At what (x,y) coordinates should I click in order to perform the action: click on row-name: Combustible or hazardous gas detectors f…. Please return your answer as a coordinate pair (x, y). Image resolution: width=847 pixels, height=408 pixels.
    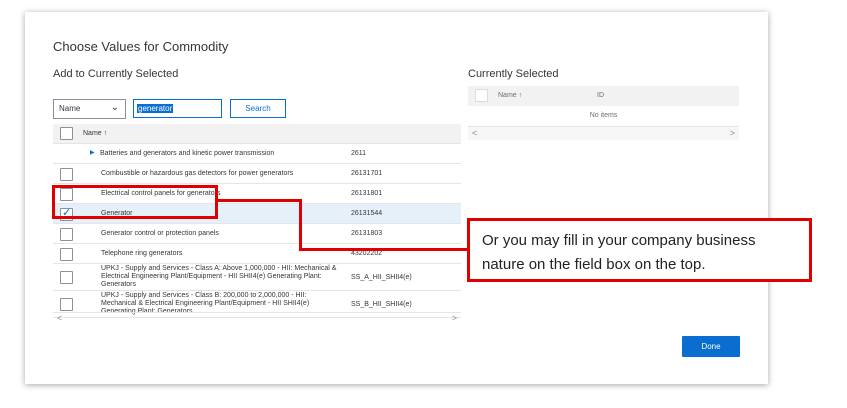
    Looking at the image, I should click on (197, 173).